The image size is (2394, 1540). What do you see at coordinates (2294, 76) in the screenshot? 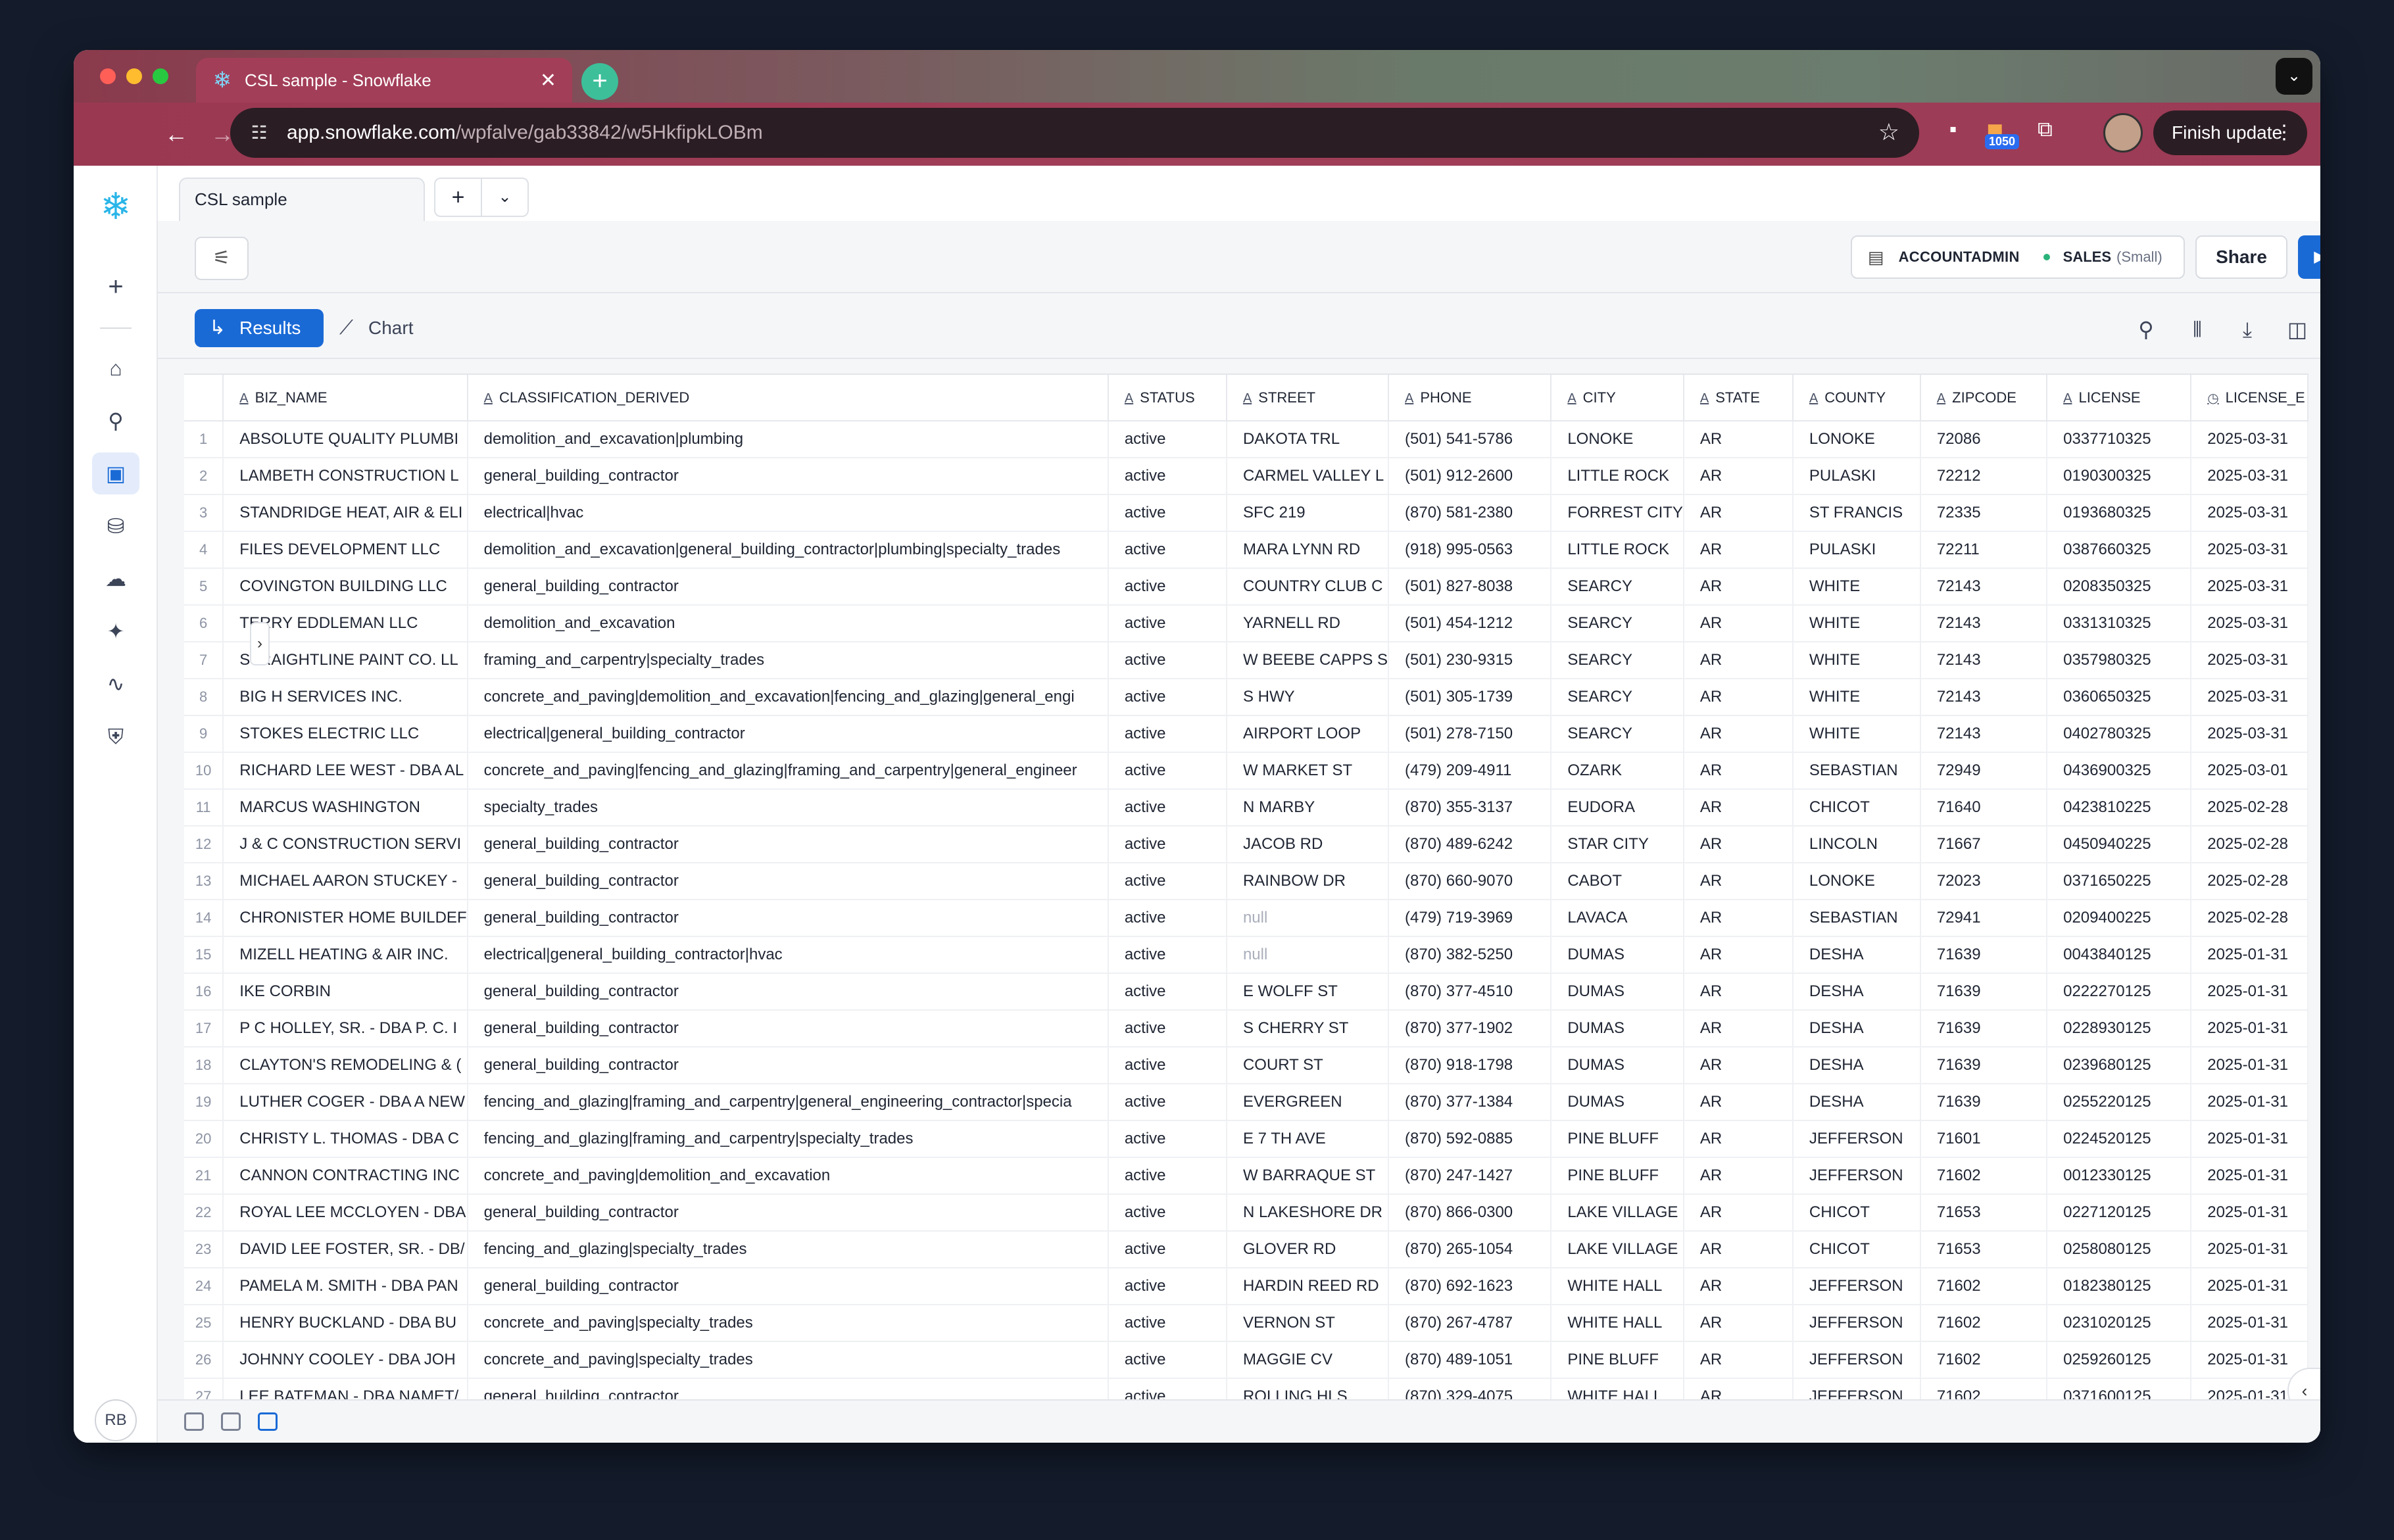
I see `tab-search-chevron-icon: ⌄` at bounding box center [2294, 76].